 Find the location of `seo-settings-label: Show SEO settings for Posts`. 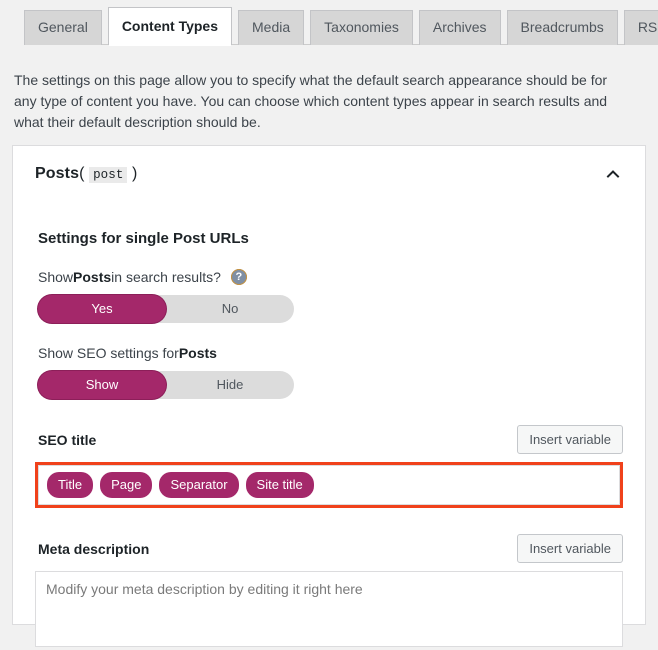

seo-settings-label: Show SEO settings for Posts is located at coordinates (330, 353).